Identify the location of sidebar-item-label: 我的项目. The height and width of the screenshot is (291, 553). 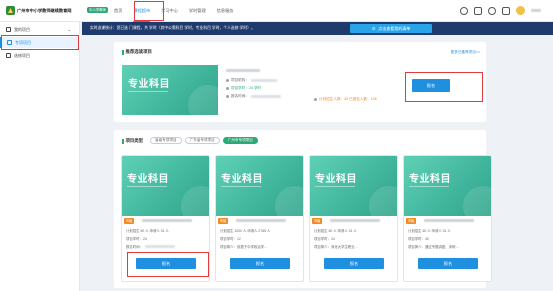
(22, 29).